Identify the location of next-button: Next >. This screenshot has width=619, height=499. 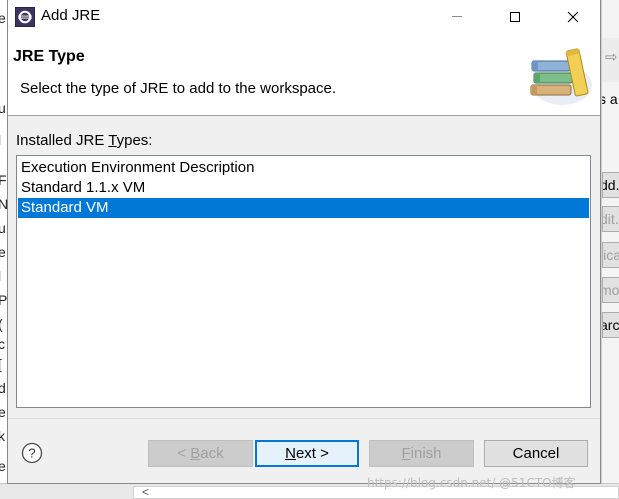
(307, 453).